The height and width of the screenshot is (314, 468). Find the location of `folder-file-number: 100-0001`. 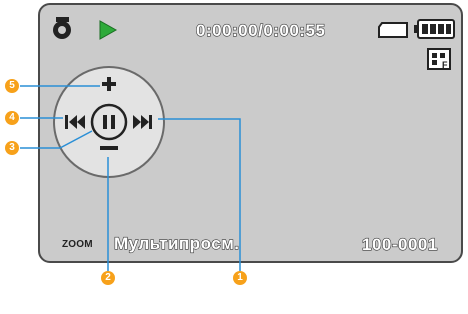

folder-file-number: 100-0001 is located at coordinates (399, 244).